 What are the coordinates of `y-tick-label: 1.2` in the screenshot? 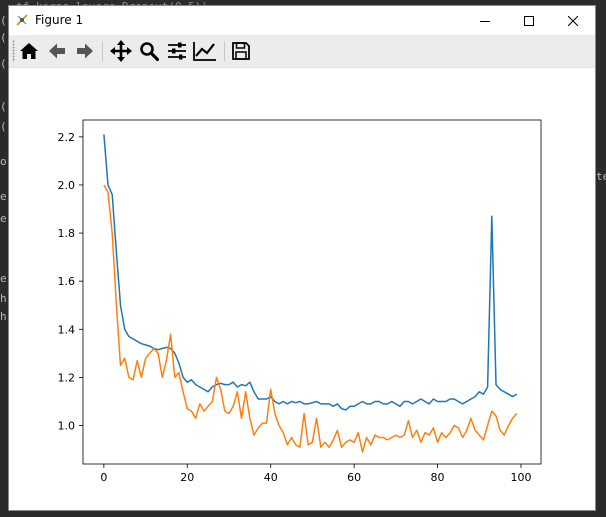 It's located at (67, 377).